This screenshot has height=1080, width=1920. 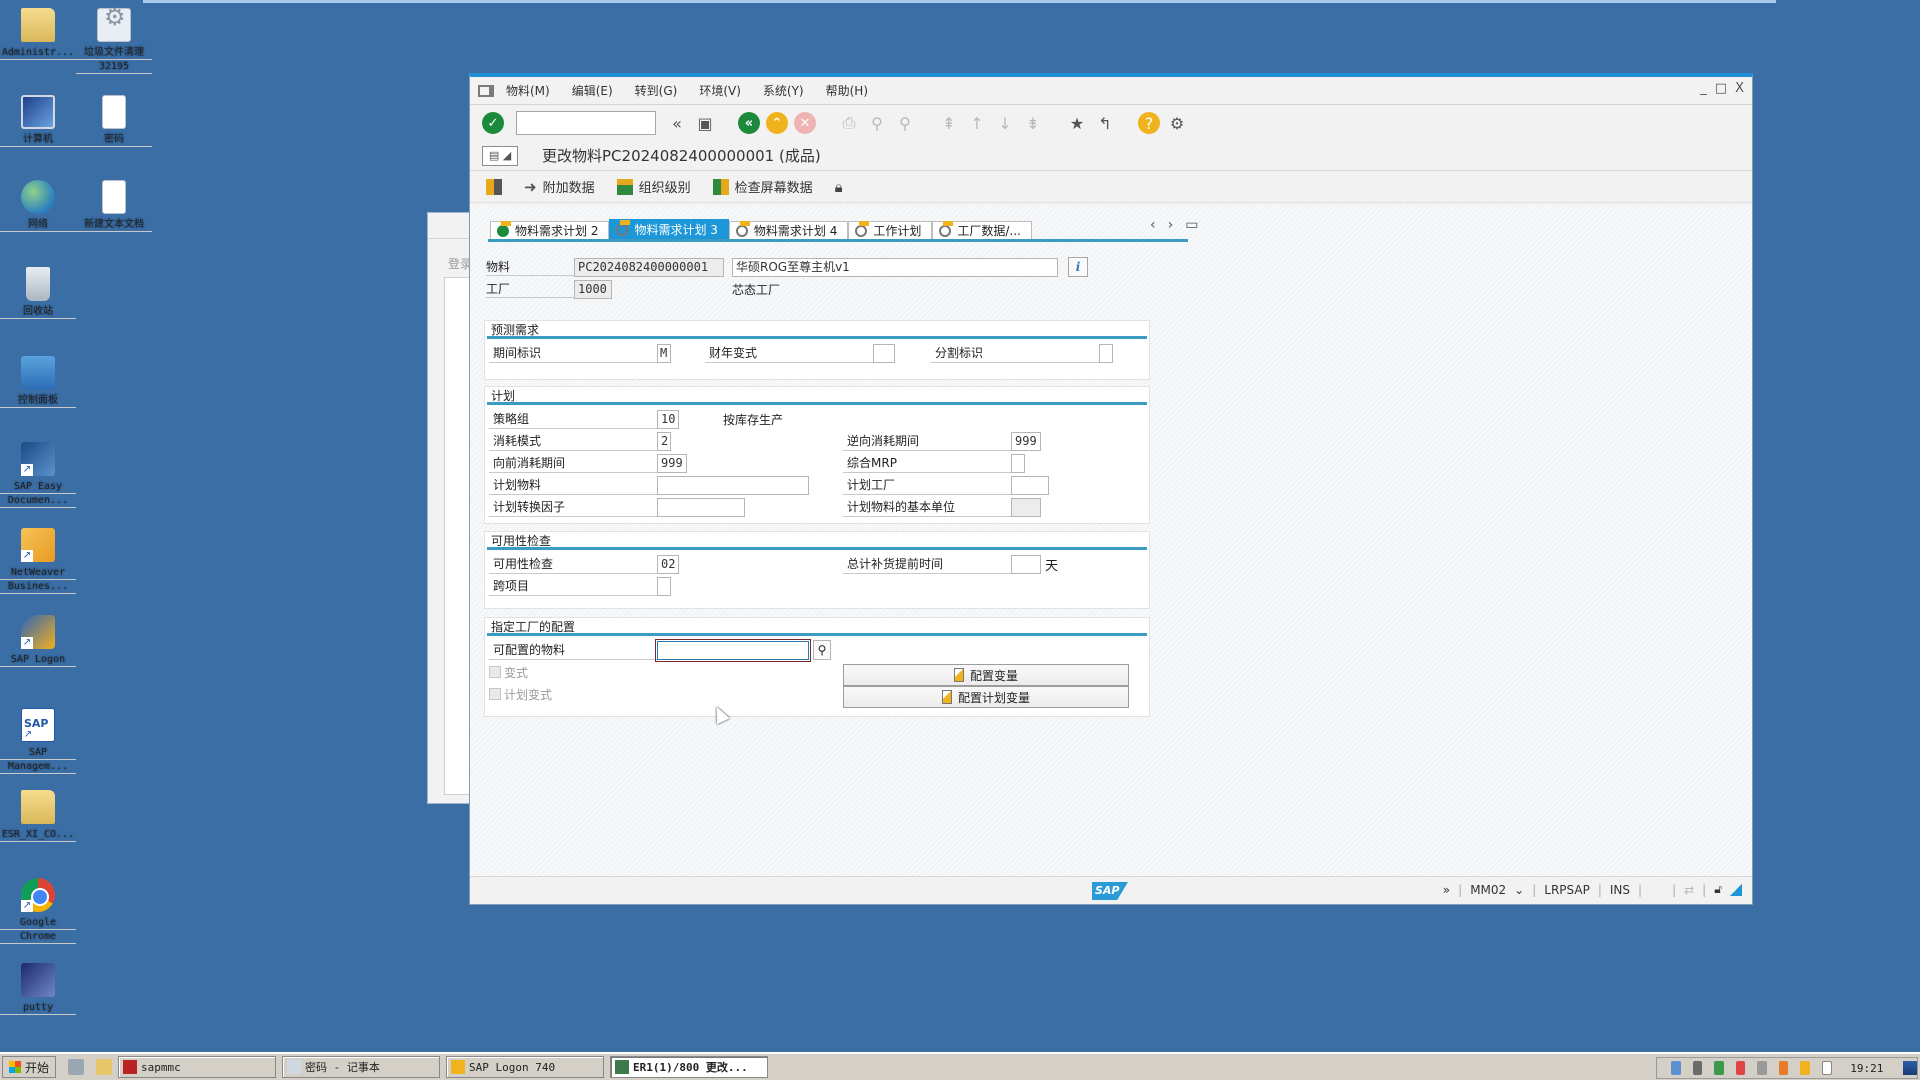 What do you see at coordinates (38, 206) in the screenshot?
I see `desktop-icon-network: 网络` at bounding box center [38, 206].